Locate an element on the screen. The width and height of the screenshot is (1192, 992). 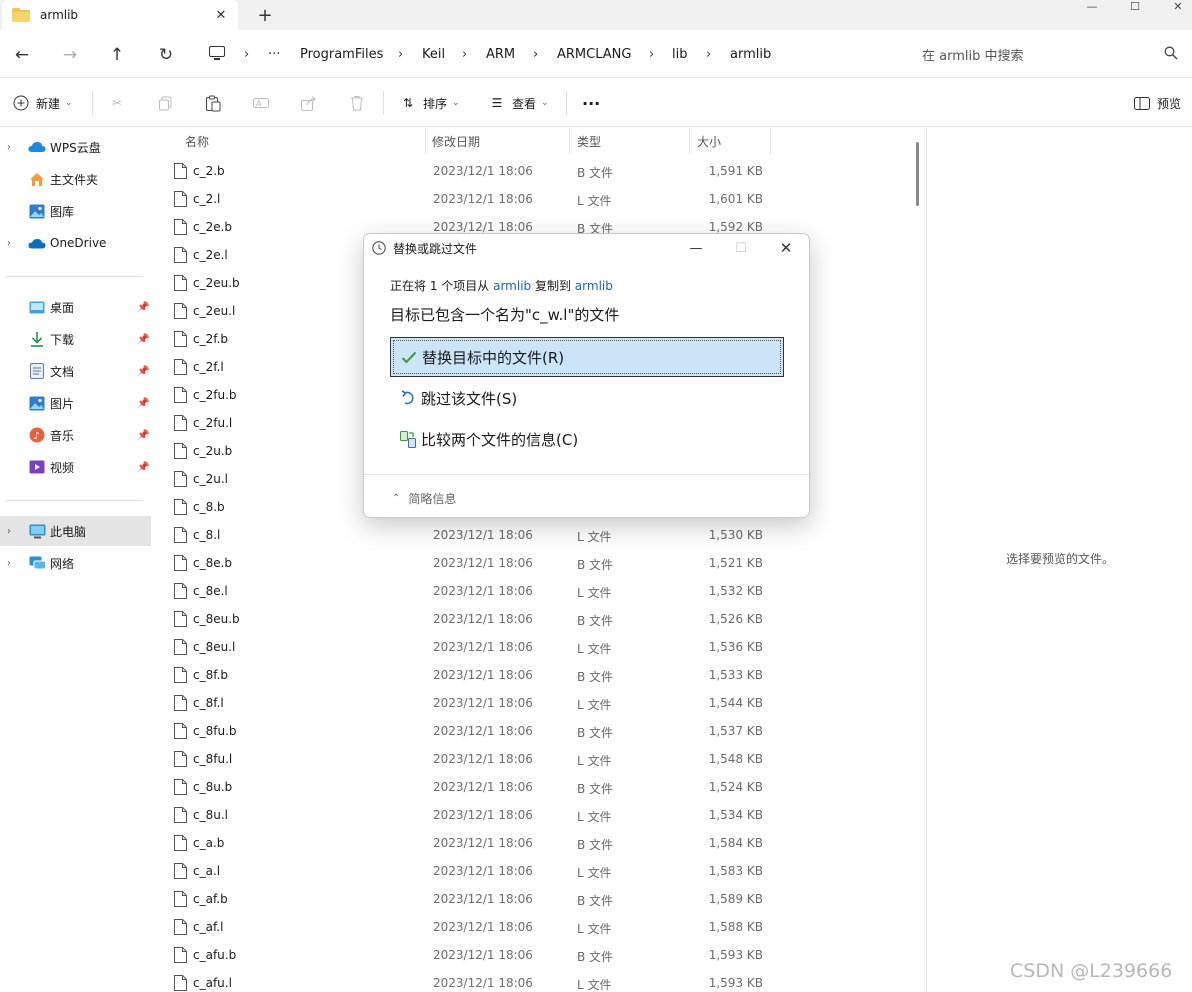
back-icon: ← is located at coordinates (22, 55).